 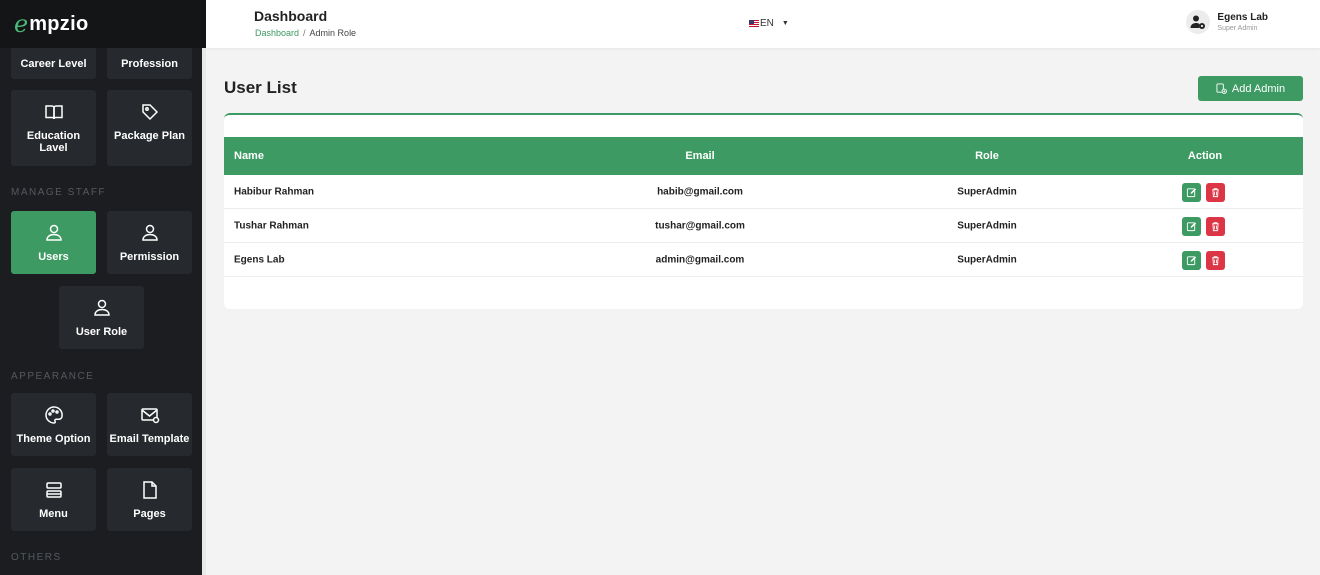 I want to click on sidebar-item-theme-option: Theme Option, so click(x=53, y=424).